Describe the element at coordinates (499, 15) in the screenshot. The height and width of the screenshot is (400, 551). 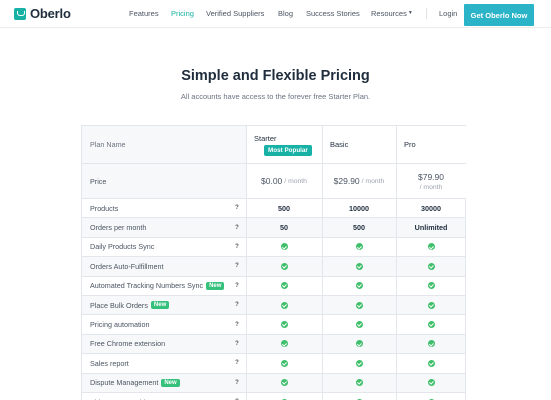
I see `get-oberlo-now-button: Get Oberlo Now` at that location.